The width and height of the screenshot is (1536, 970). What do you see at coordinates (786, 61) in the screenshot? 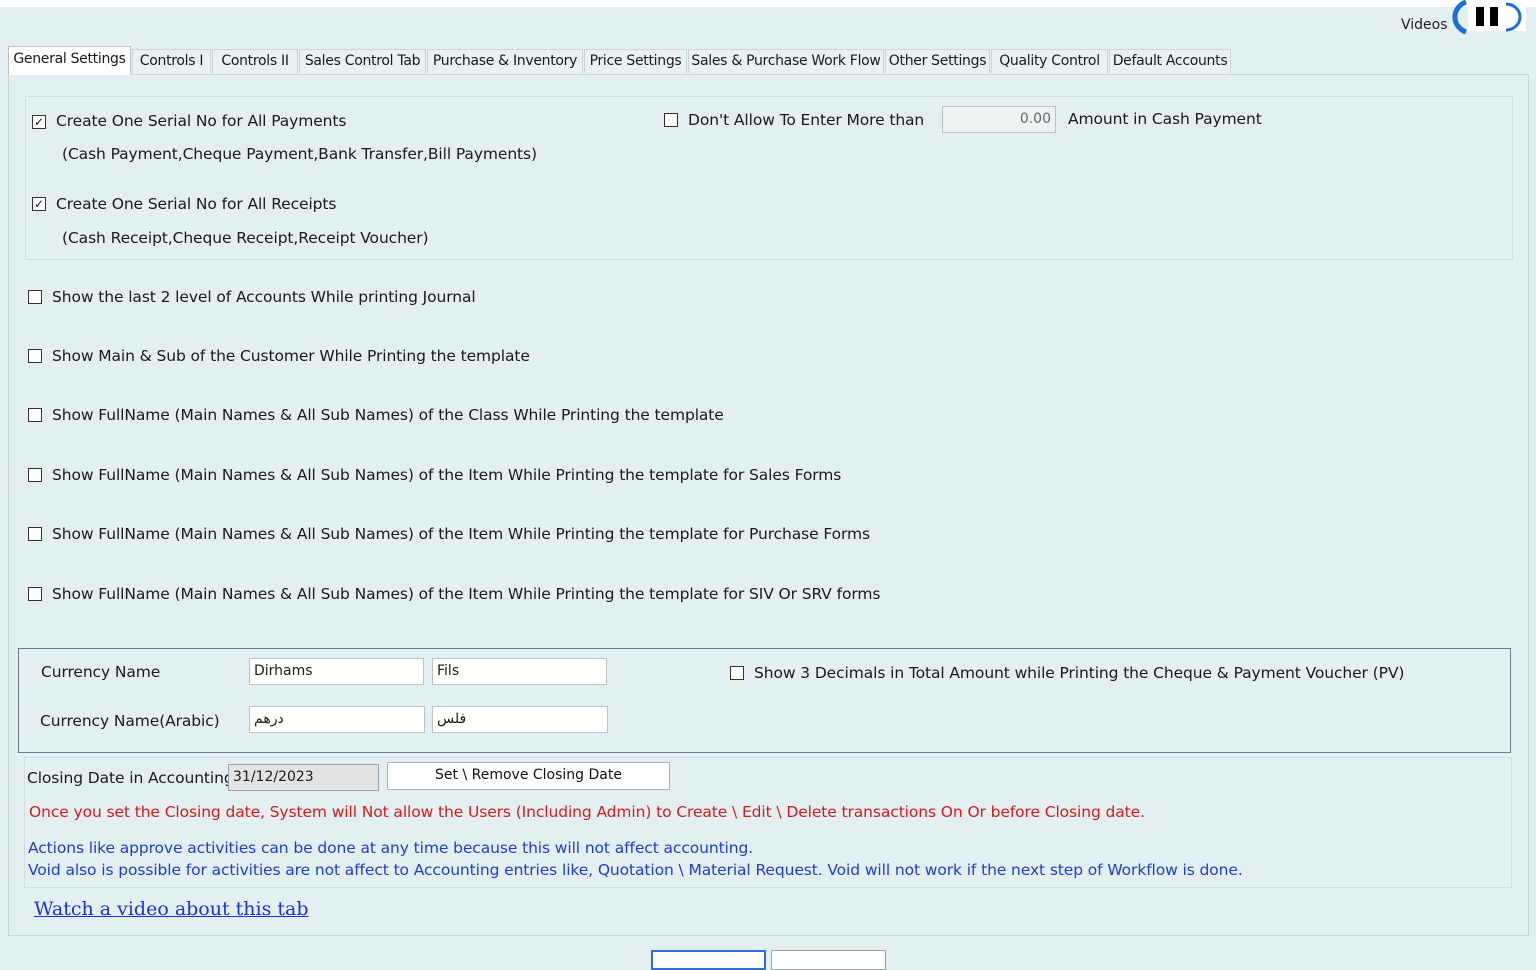
I see `tab-sales-purchase-workflow: Sales & Purchase Work Flow` at bounding box center [786, 61].